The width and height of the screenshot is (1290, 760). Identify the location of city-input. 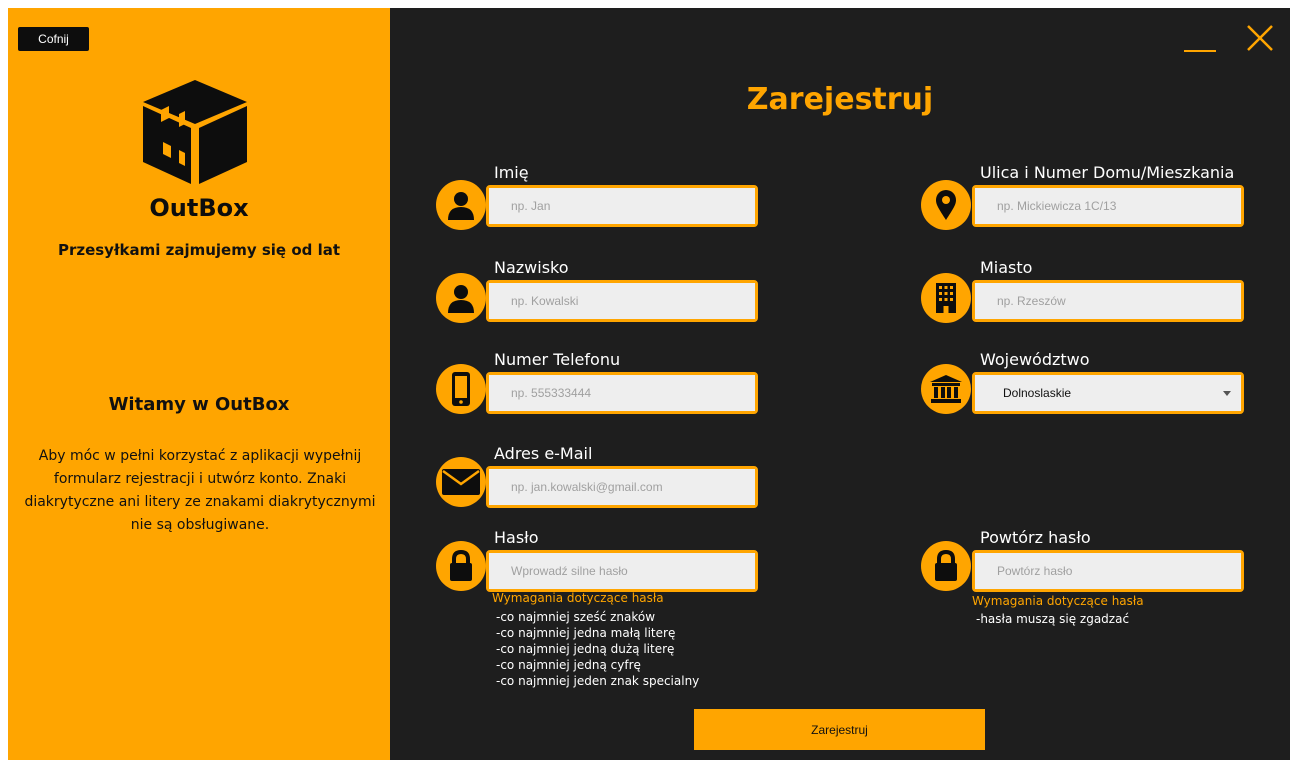
(1108, 301).